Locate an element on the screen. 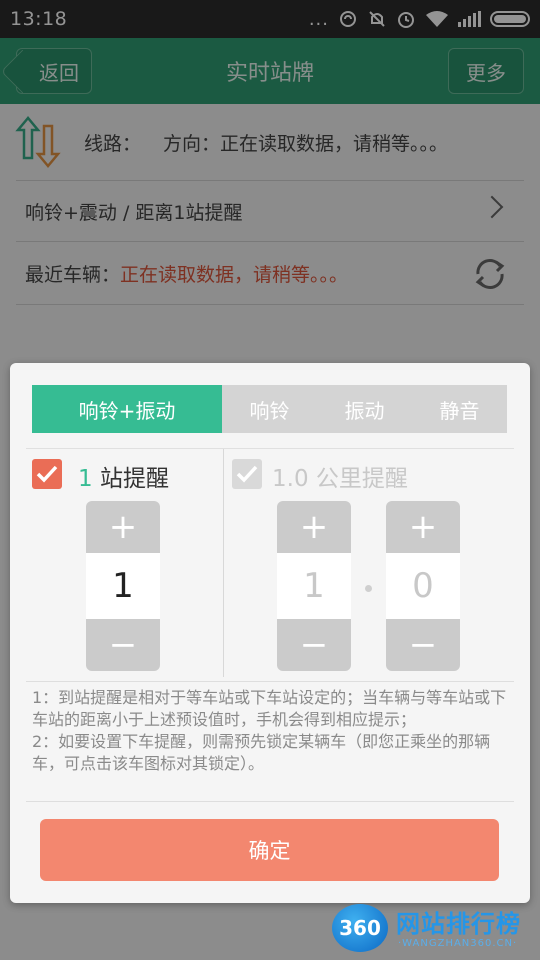 This screenshot has width=540, height=960. station-stepper: + 1 − is located at coordinates (123, 586).